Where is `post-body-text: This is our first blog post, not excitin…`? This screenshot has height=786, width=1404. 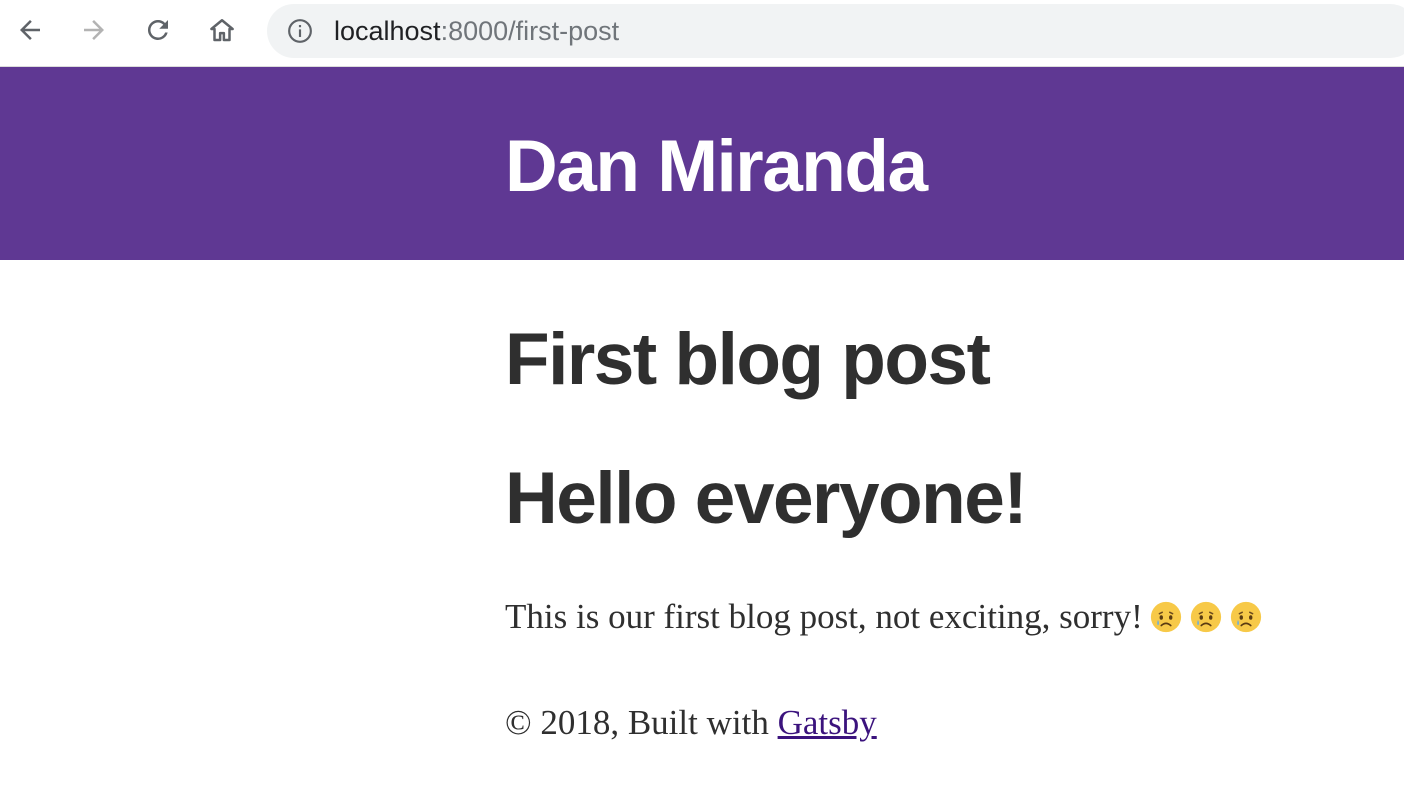 post-body-text: This is our first blog post, not excitin… is located at coordinates (824, 616).